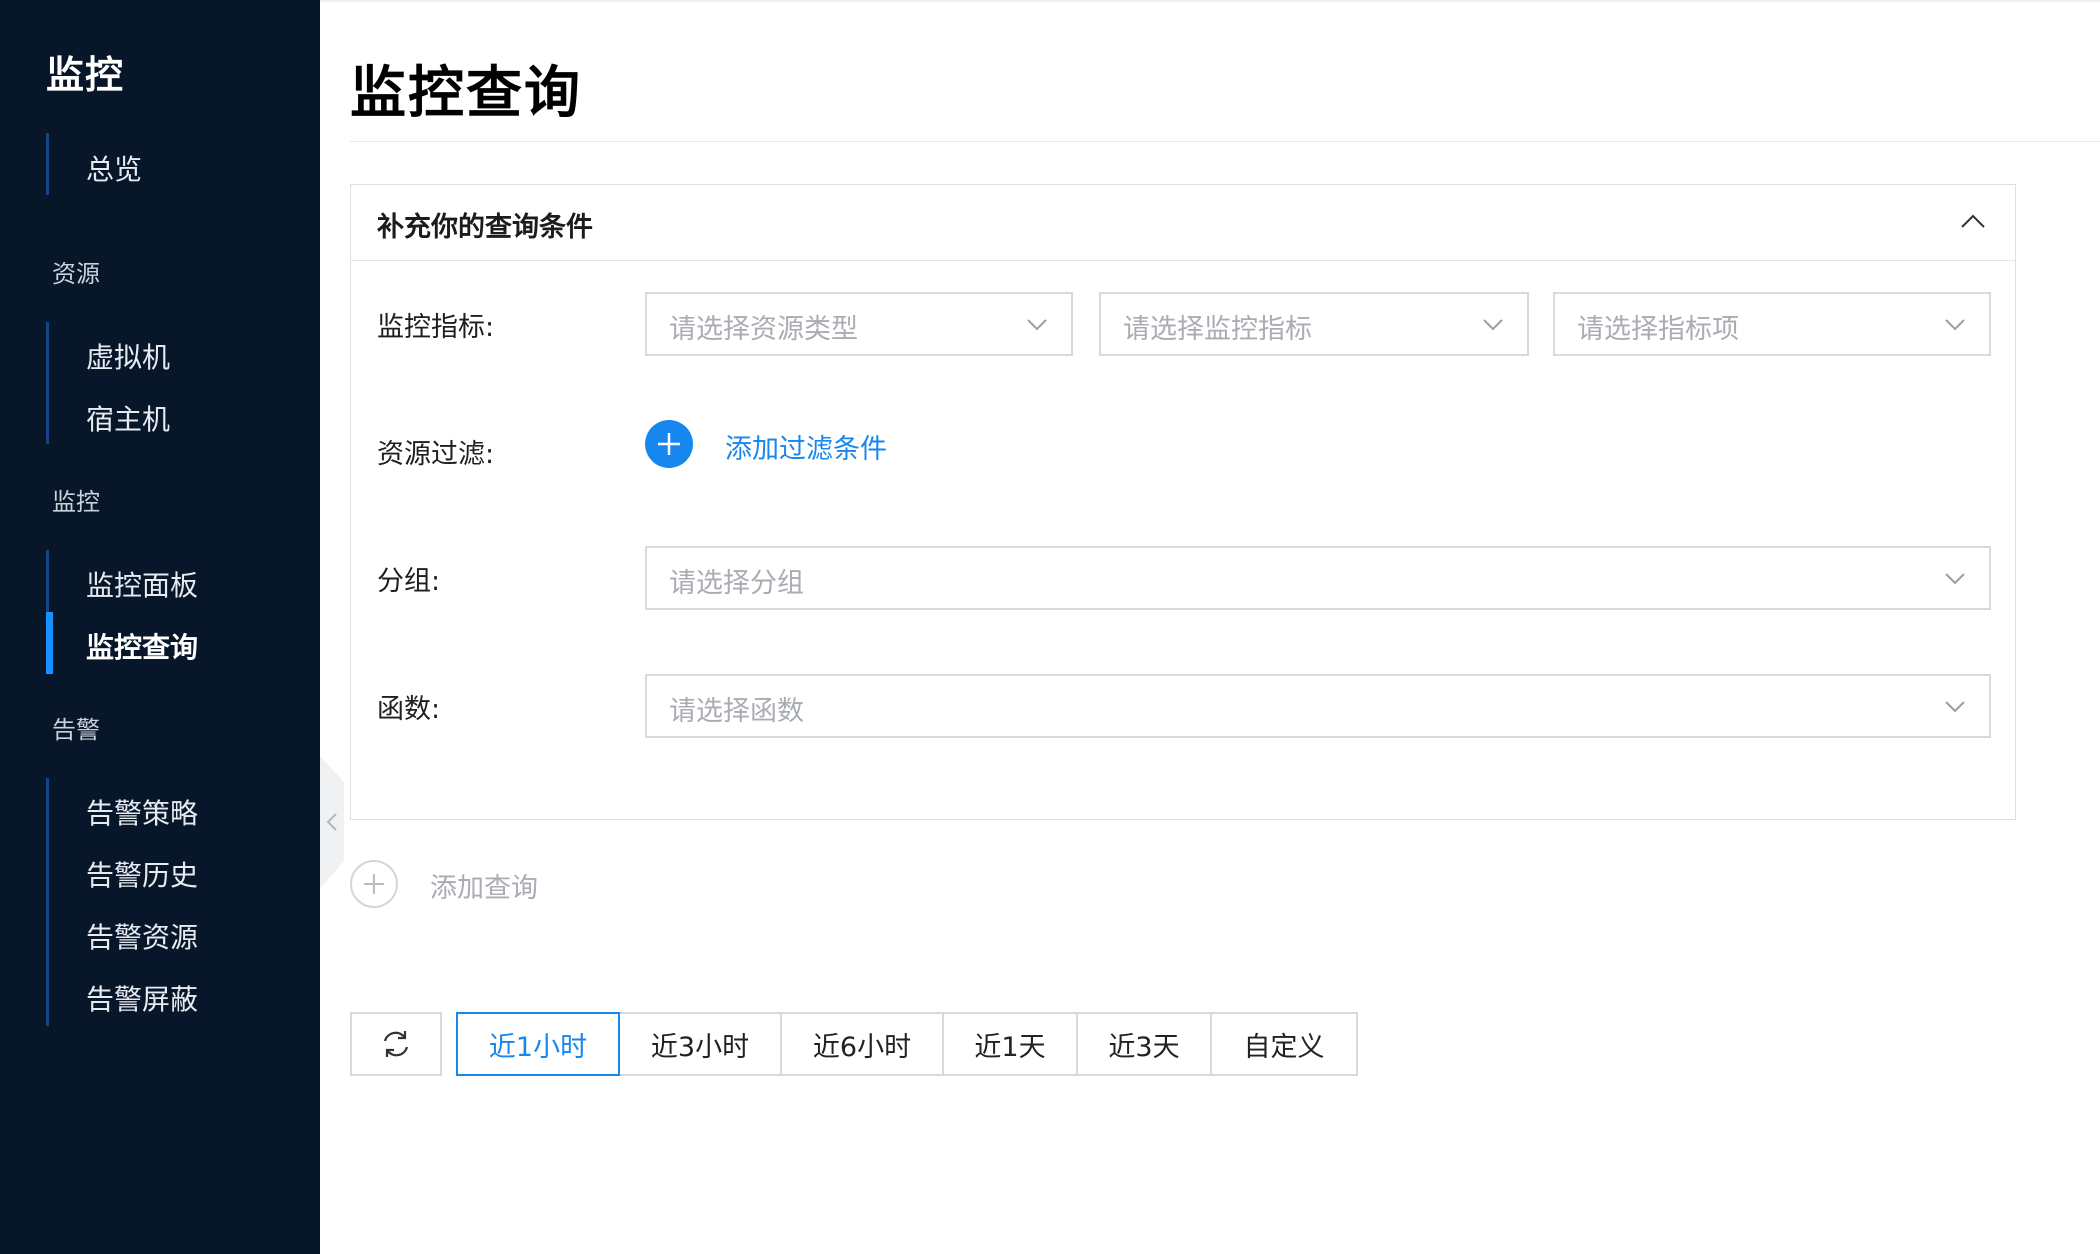  Describe the element at coordinates (485, 227) in the screenshot. I see `query-panel-title: 补充你的查询条件` at that location.